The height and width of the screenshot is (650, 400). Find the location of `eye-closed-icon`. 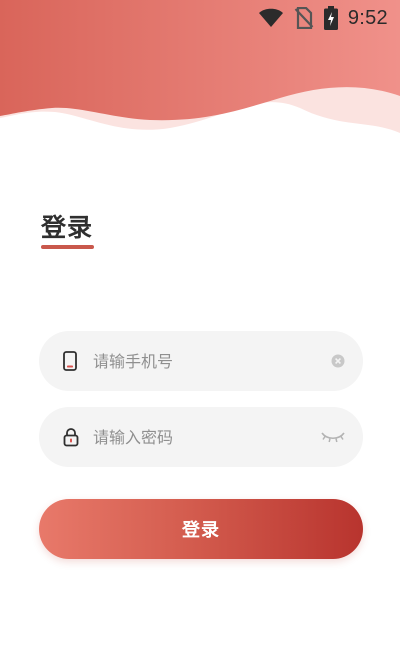

eye-closed-icon is located at coordinates (333, 437).